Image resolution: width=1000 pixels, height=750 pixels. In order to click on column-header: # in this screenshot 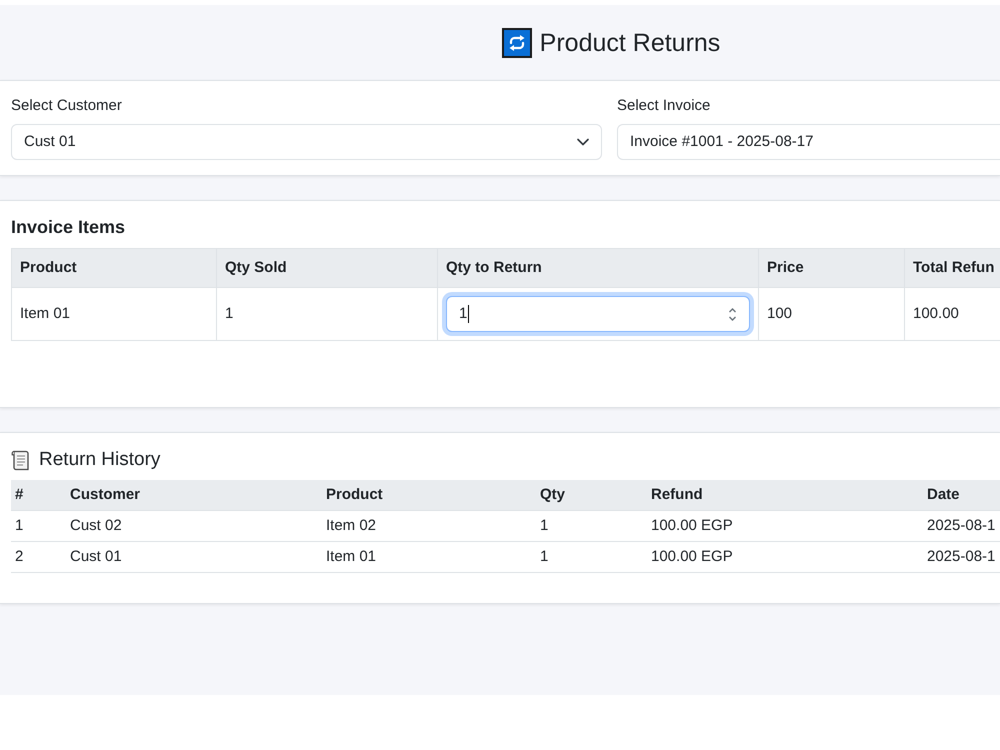, I will do `click(38, 495)`.